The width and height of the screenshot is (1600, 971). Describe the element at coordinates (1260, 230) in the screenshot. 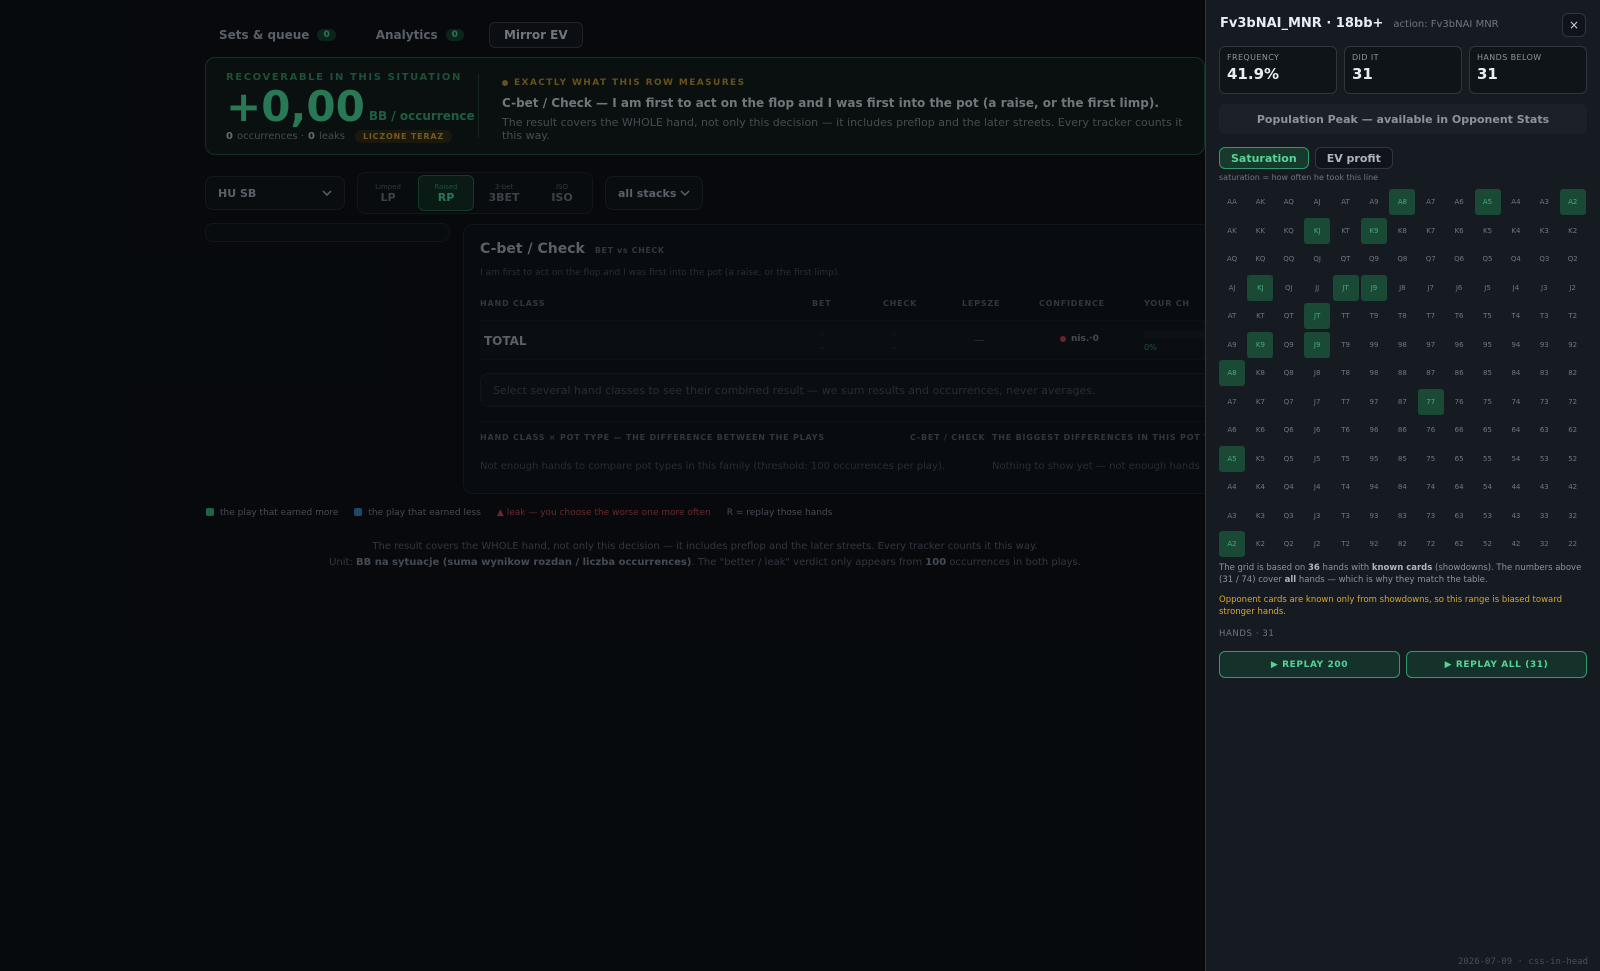

I see `hand-cell: KK` at that location.